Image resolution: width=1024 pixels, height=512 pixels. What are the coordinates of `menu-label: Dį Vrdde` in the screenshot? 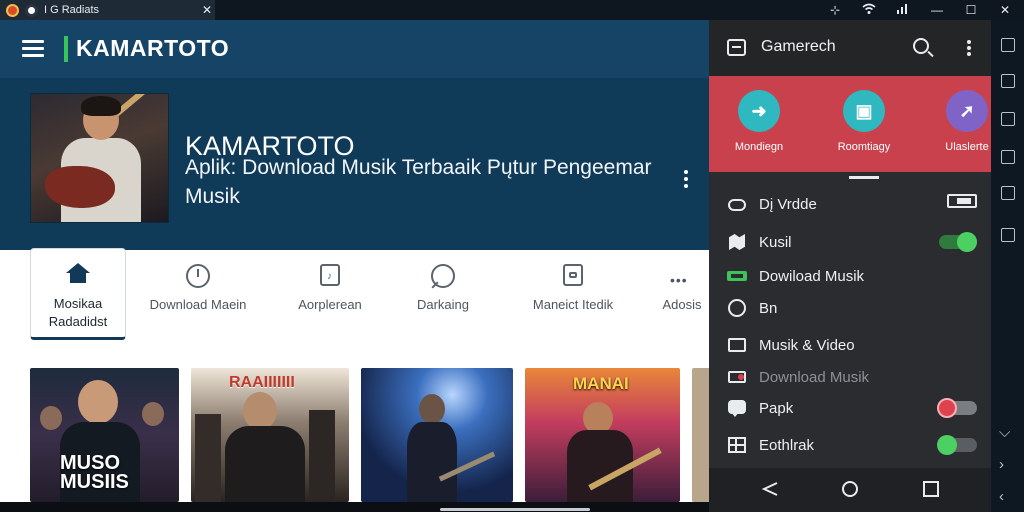 It's located at (788, 204).